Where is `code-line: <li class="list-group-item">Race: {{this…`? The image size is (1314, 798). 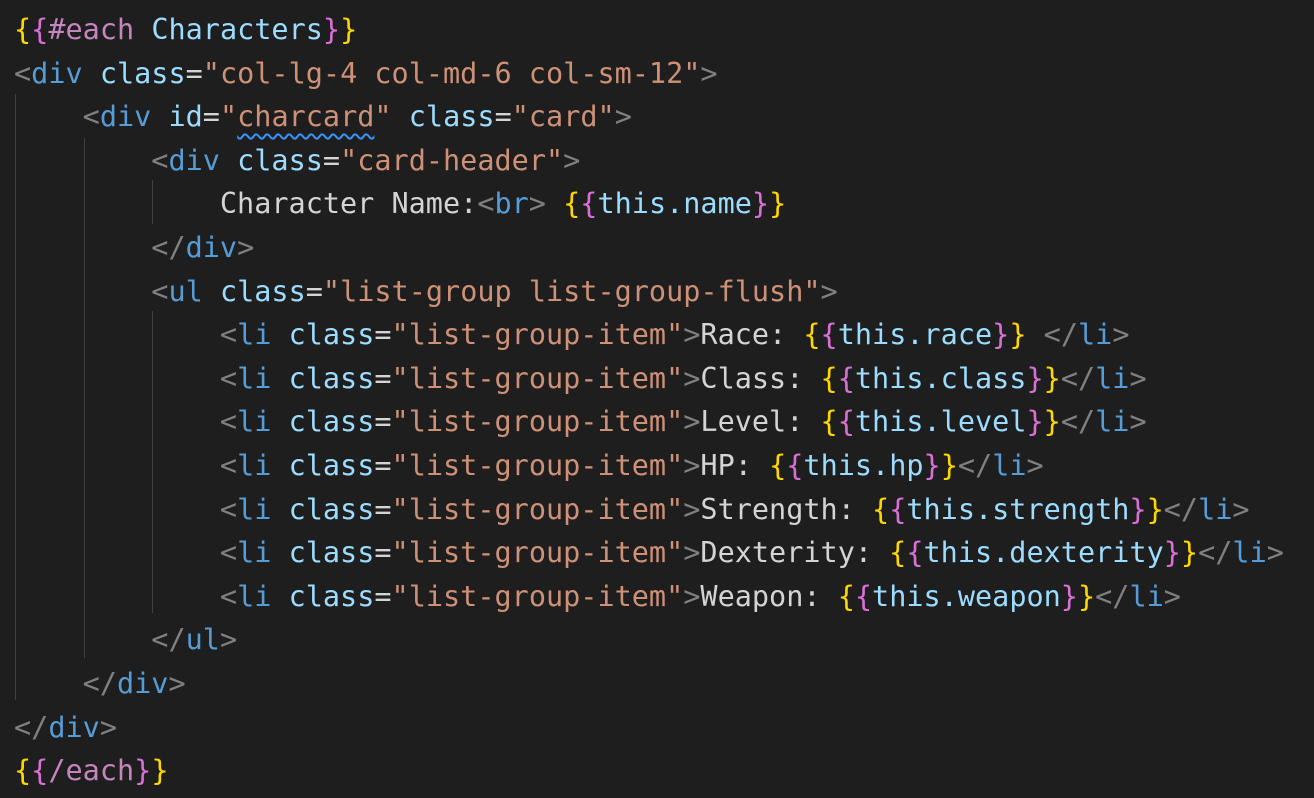 code-line: <li class="list-group-item">Race: {{this… is located at coordinates (572, 335).